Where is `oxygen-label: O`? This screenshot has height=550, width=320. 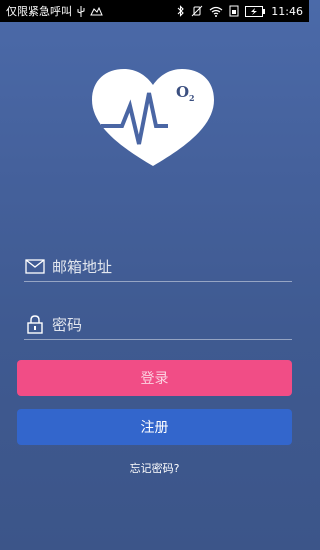 oxygen-label: O is located at coordinates (182, 92).